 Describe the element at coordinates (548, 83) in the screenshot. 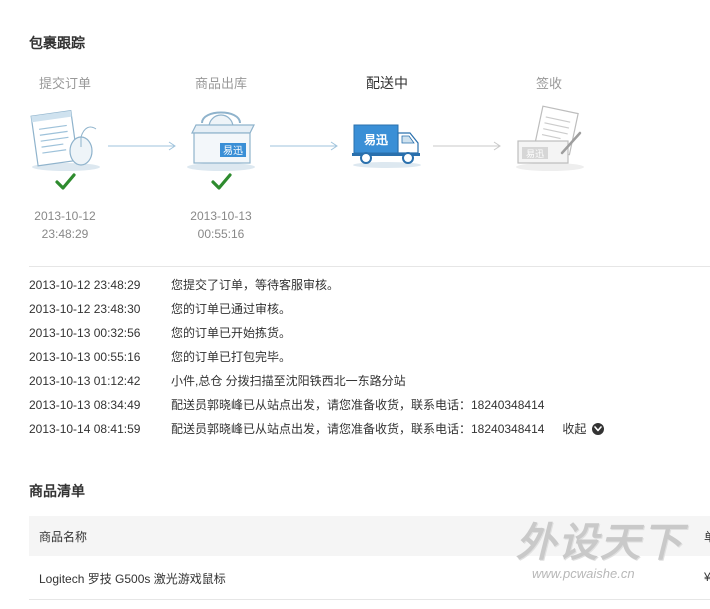

I see `step-label: 签收` at that location.